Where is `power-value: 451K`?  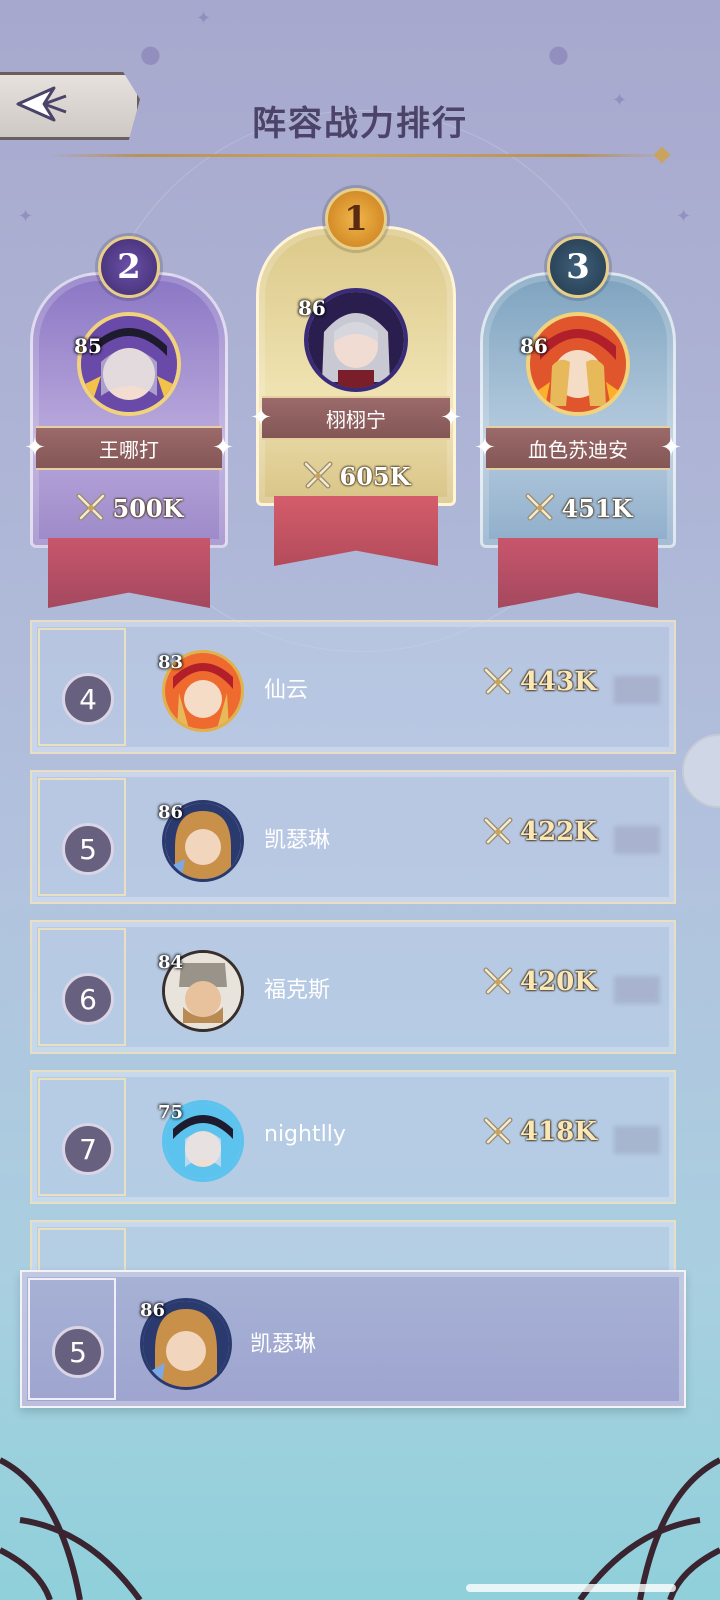 power-value: 451K is located at coordinates (597, 508).